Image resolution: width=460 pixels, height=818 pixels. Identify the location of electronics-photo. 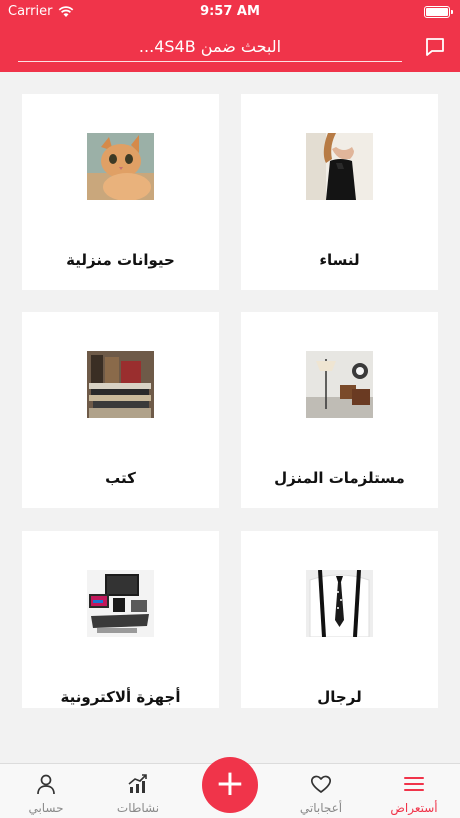
(120, 603).